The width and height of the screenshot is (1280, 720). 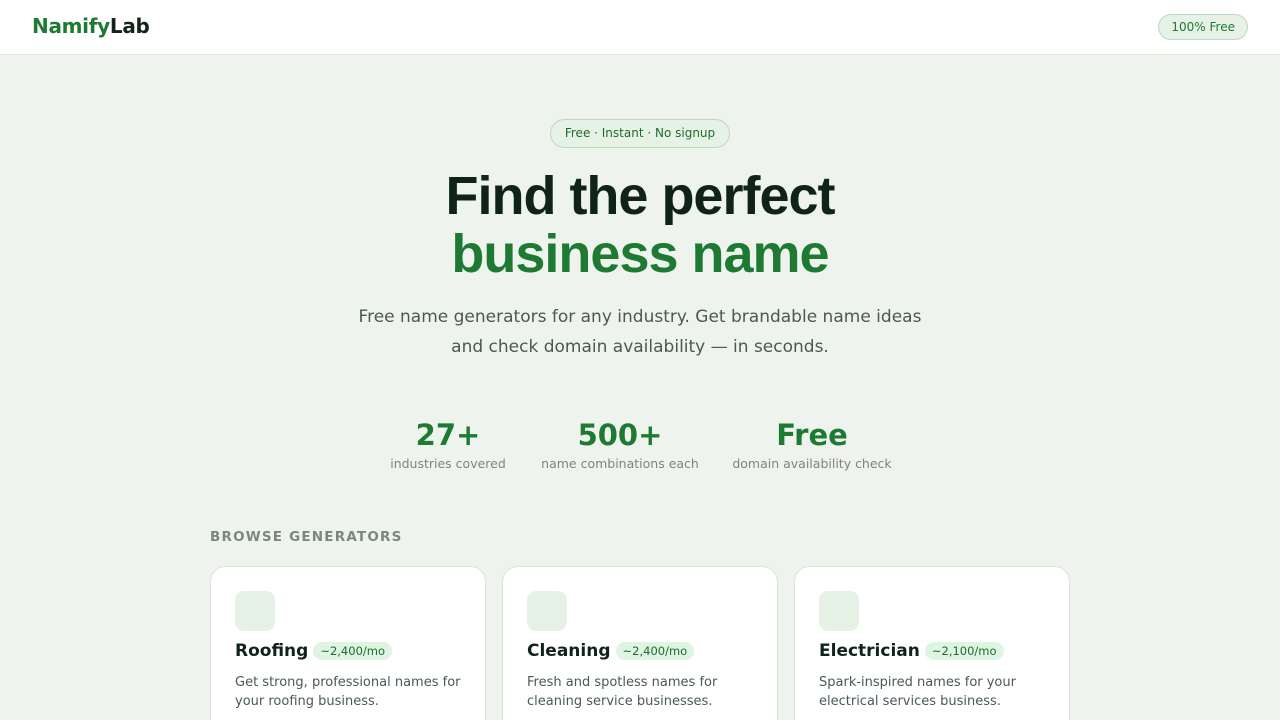 What do you see at coordinates (812, 463) in the screenshot?
I see `stat-label: domain availability check` at bounding box center [812, 463].